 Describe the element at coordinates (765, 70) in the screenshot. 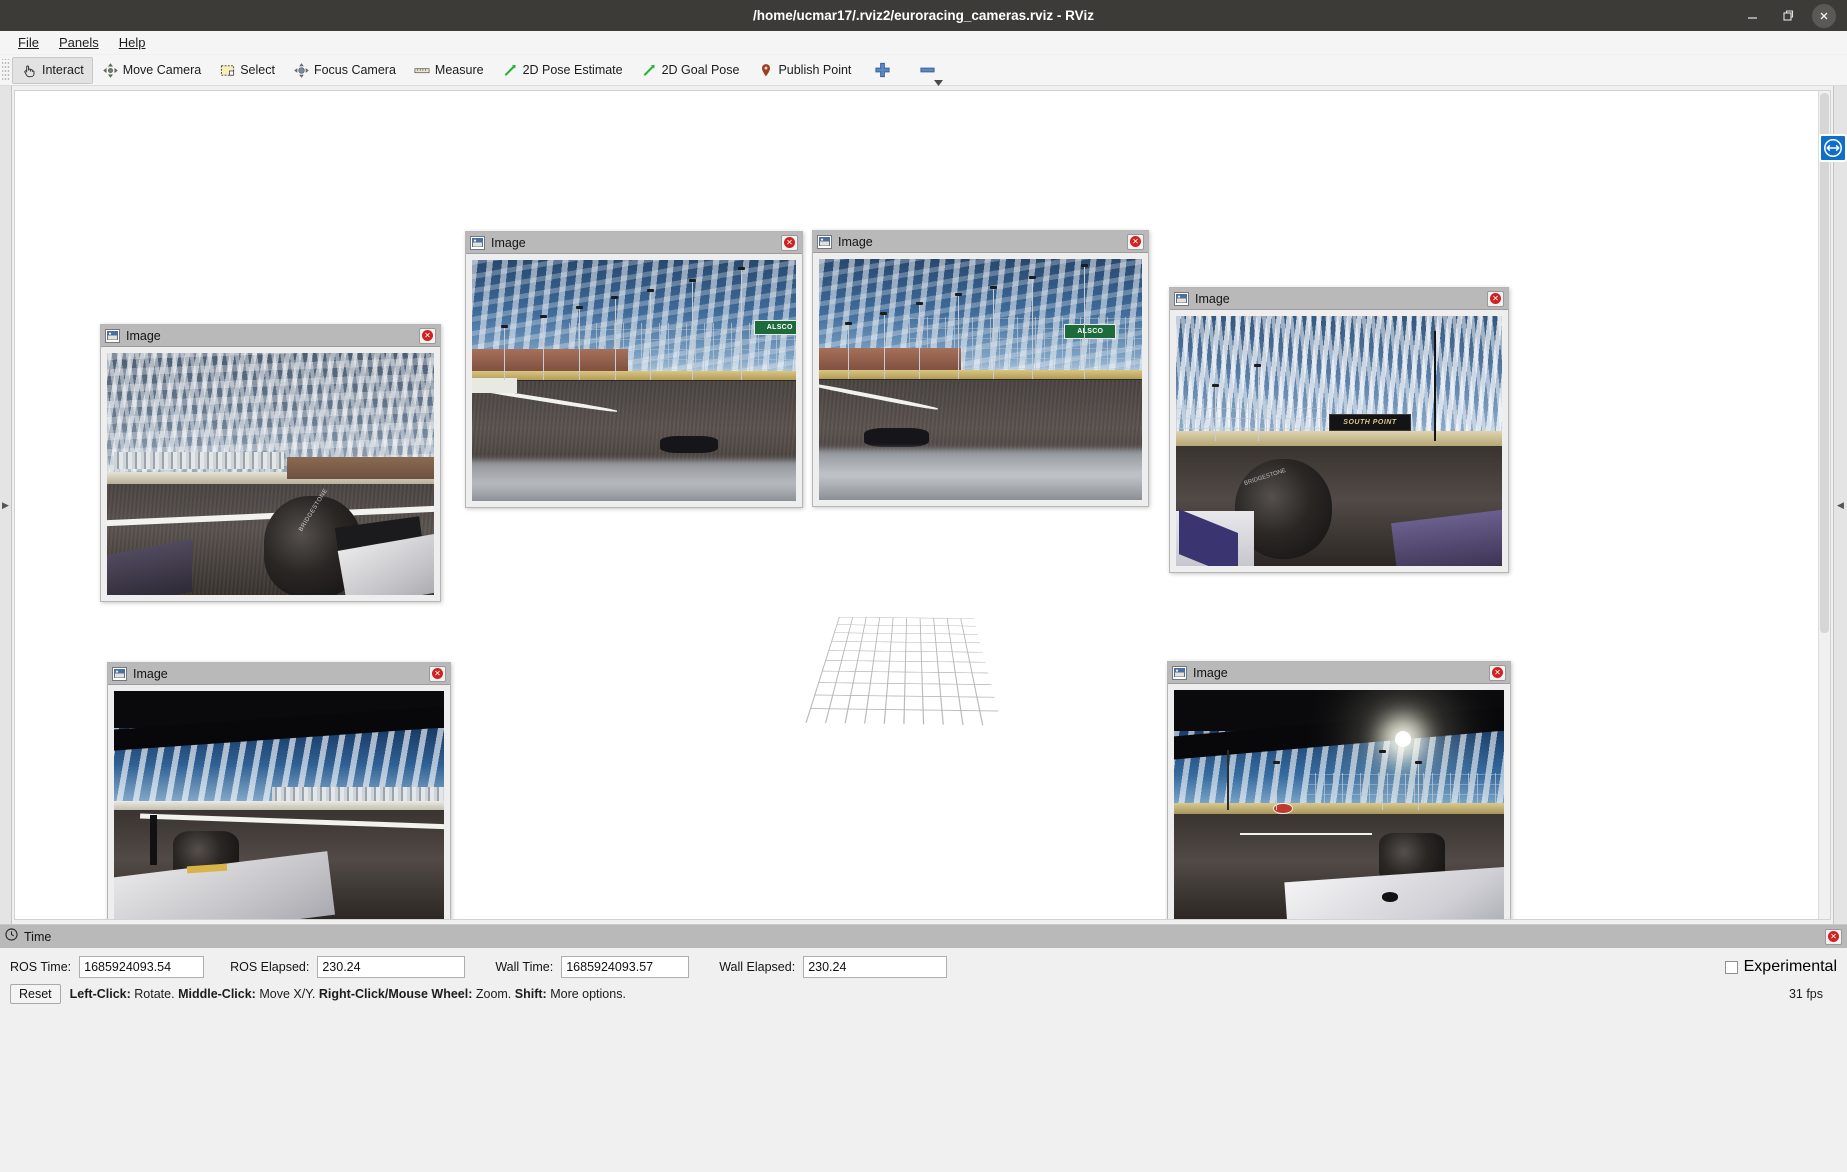

I see `map-pin-icon` at that location.